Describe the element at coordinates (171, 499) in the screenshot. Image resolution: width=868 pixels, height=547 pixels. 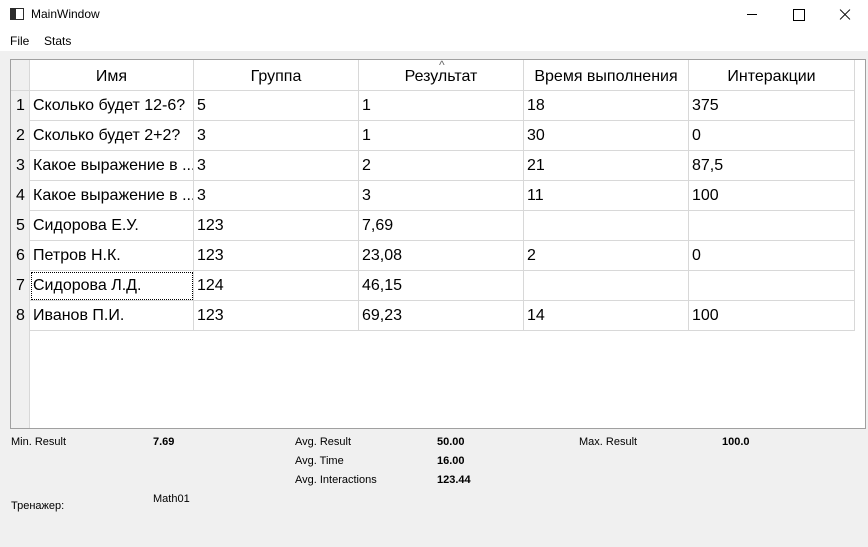
I see `trainer-value: Math01` at that location.